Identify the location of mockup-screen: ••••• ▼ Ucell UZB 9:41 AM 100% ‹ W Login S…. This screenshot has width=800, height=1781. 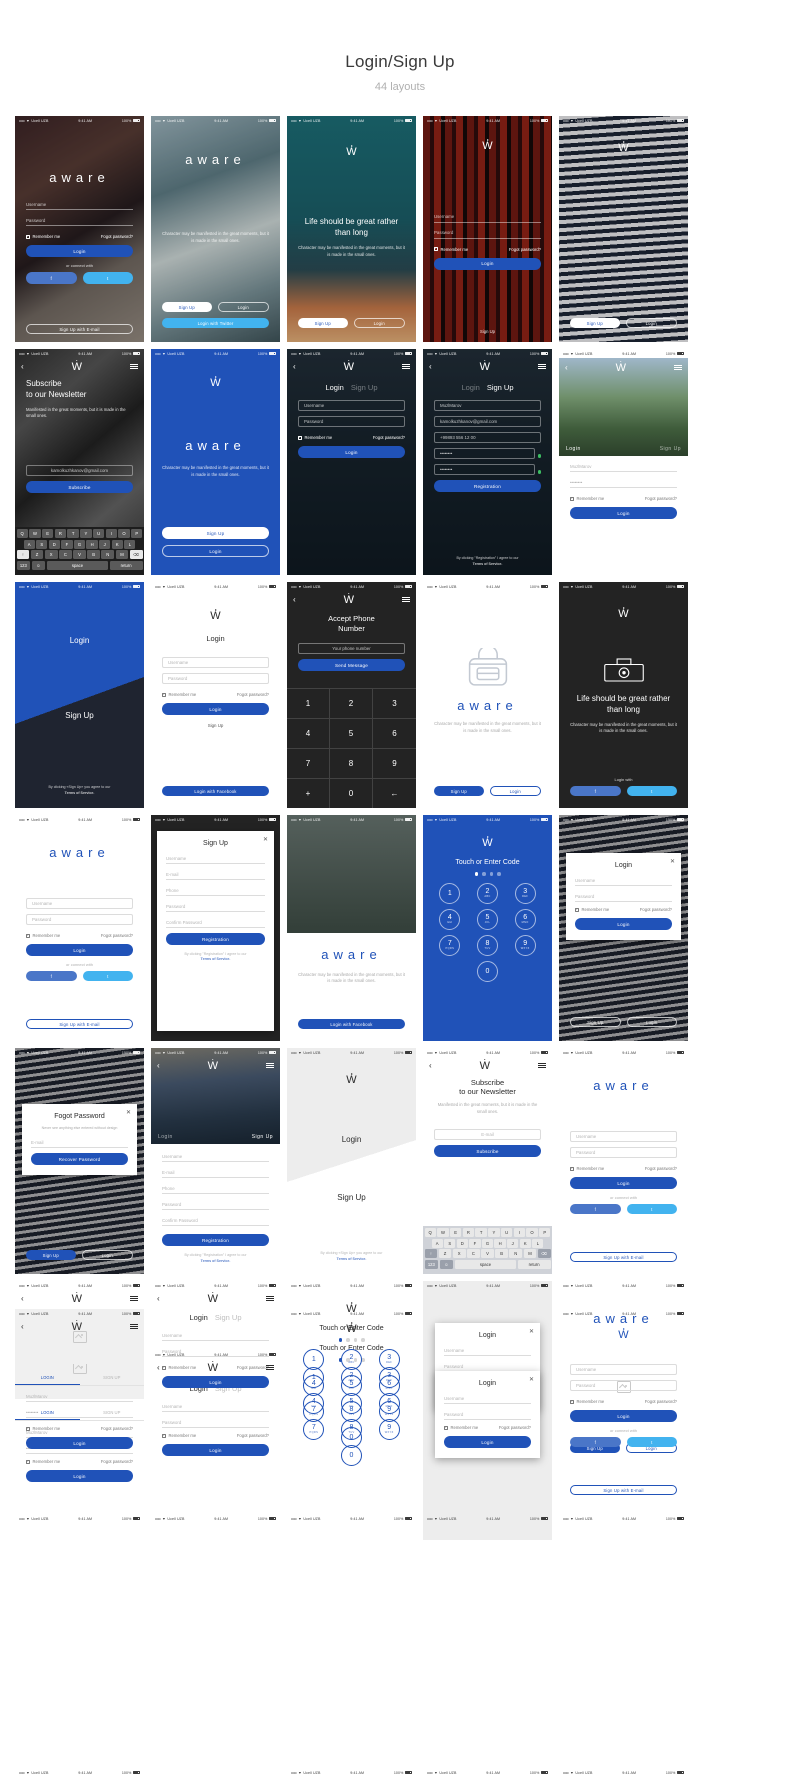
(623, 462).